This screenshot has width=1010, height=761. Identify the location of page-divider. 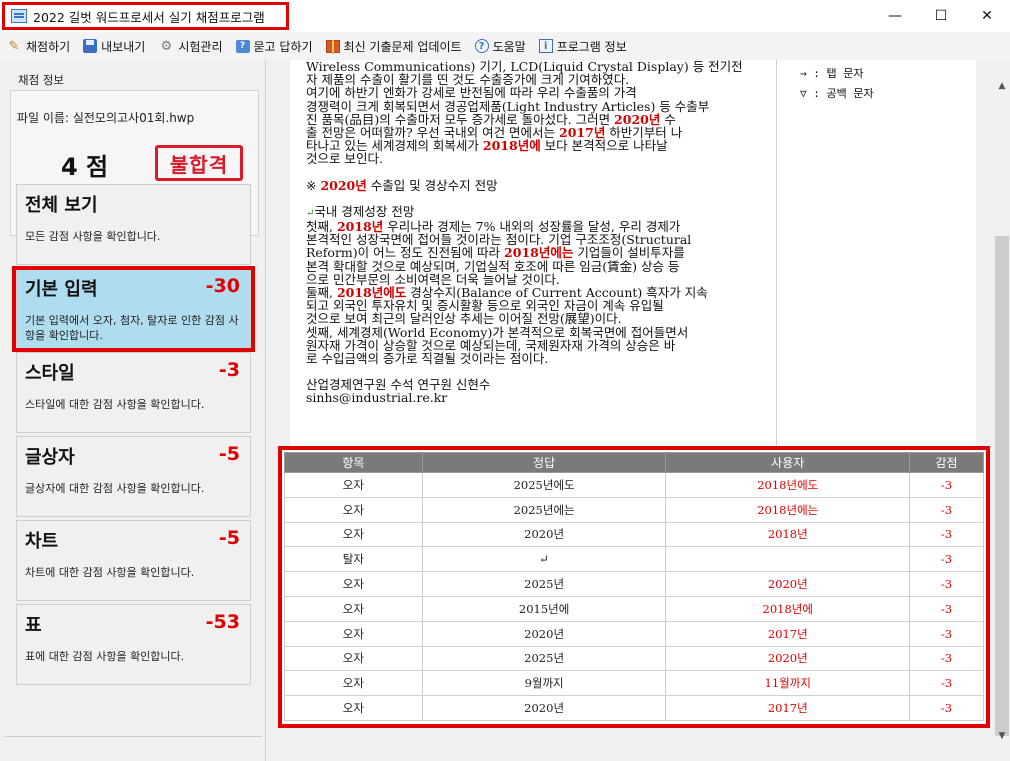
(776, 253).